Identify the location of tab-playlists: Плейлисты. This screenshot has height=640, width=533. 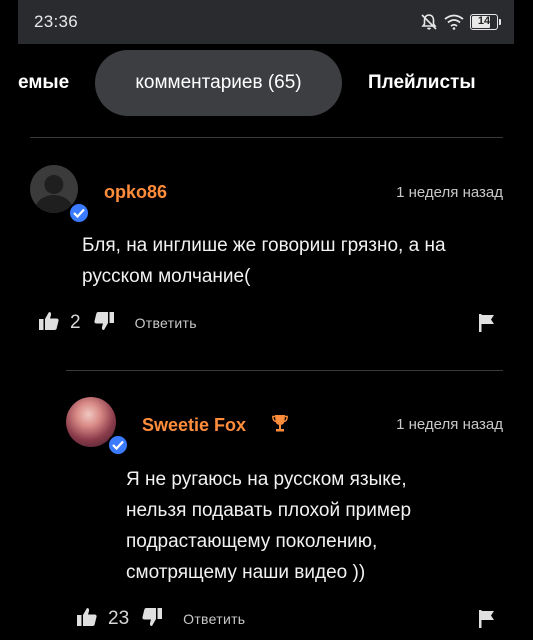
(422, 83).